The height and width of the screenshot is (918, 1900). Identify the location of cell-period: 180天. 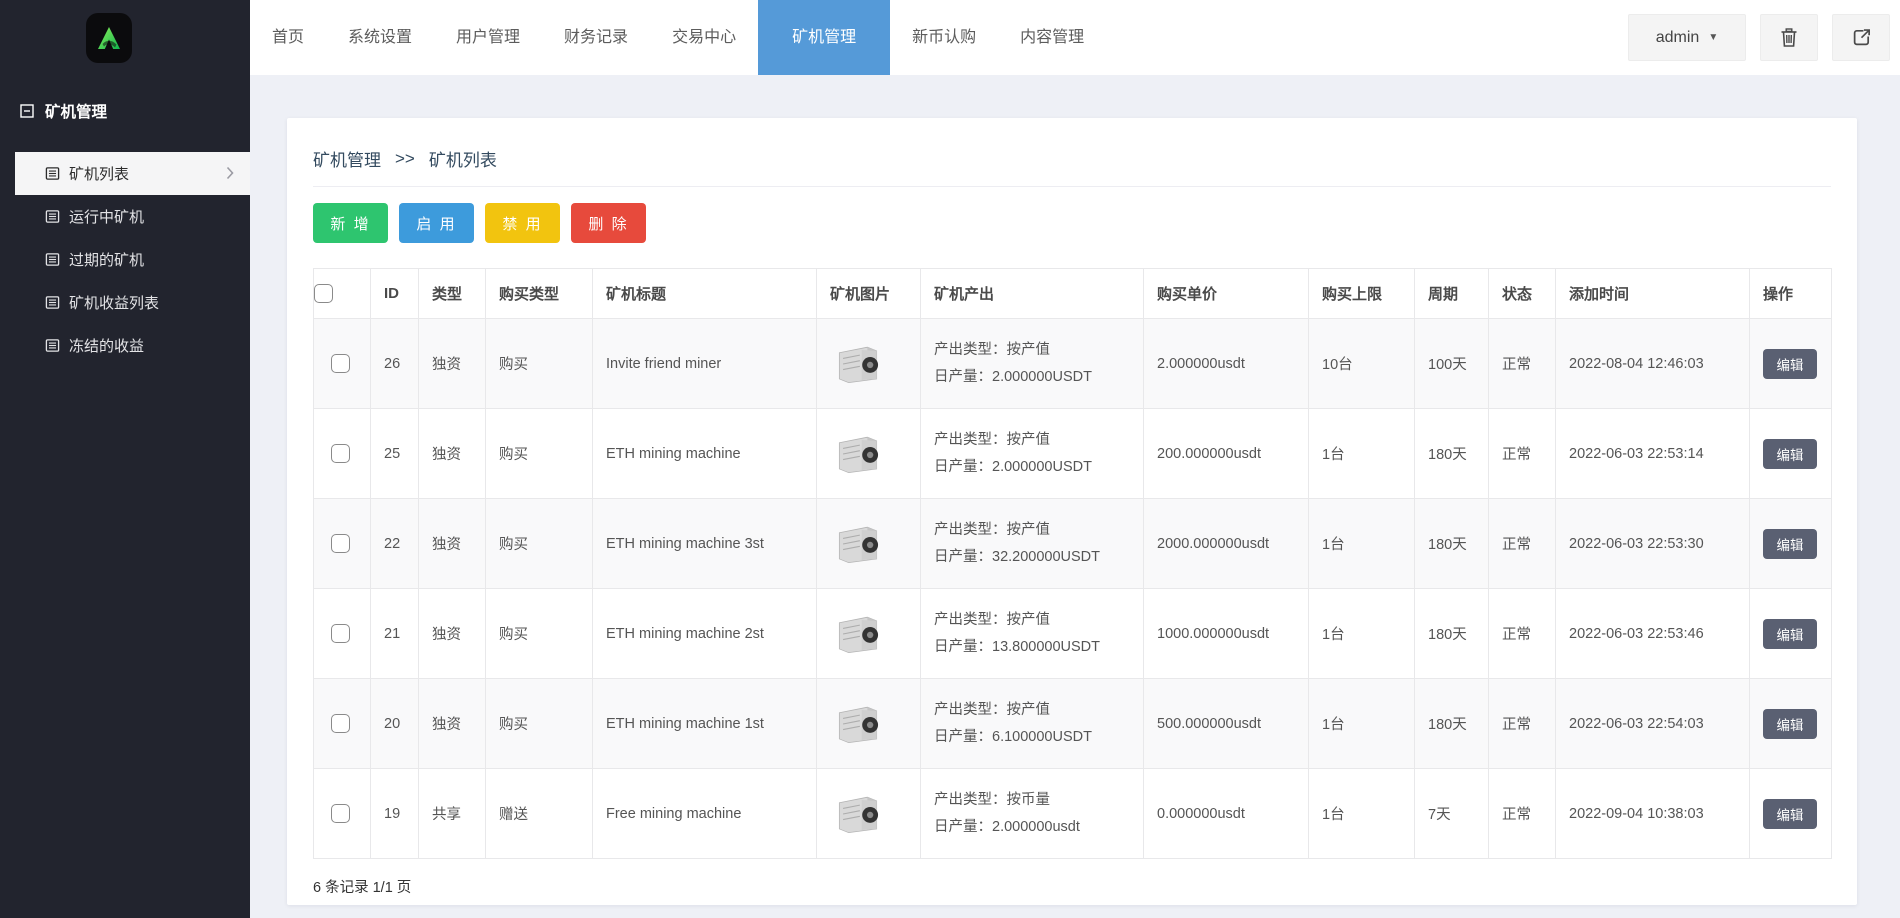
(1451, 453).